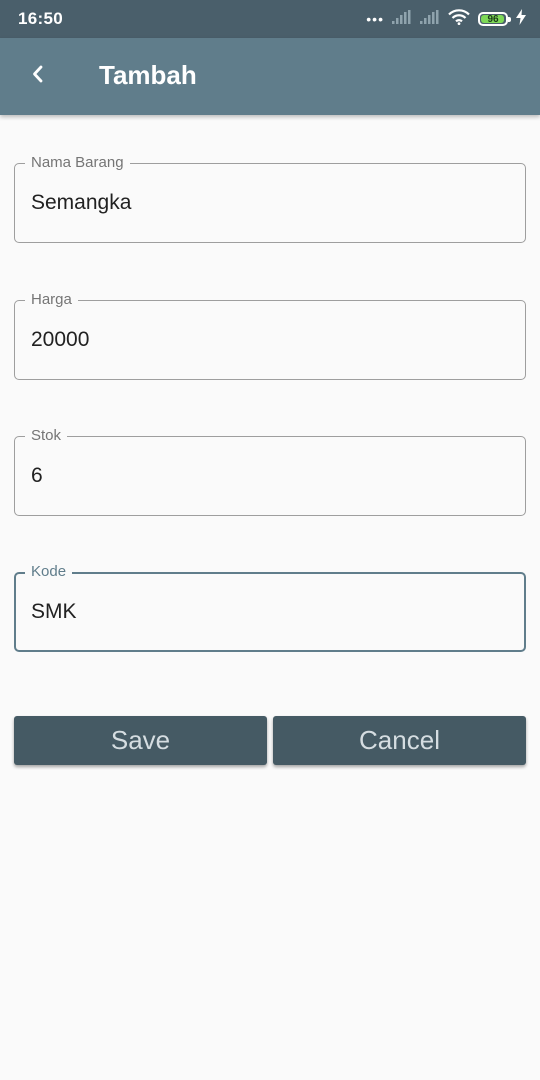 This screenshot has width=540, height=1080. I want to click on battery-tip, so click(509, 19).